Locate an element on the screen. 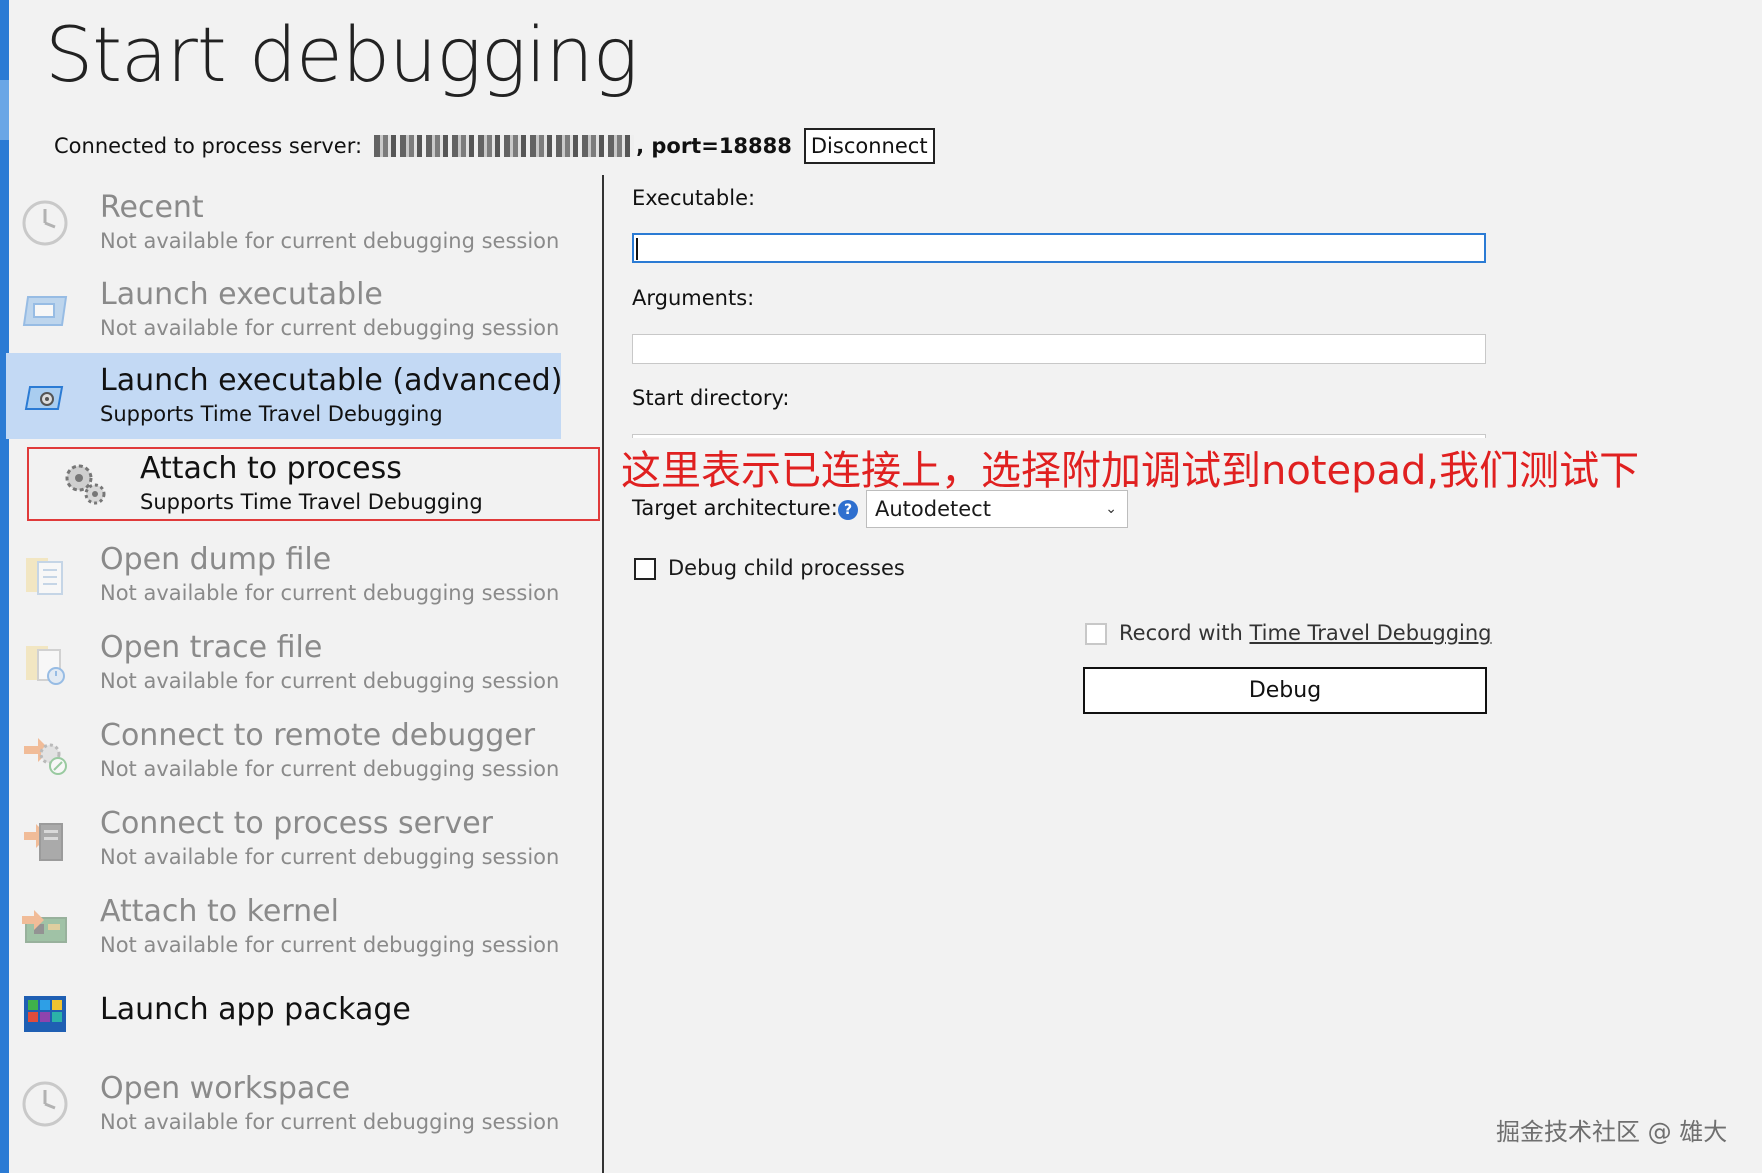 This screenshot has height=1173, width=1762. window-icon is located at coordinates (45, 311).